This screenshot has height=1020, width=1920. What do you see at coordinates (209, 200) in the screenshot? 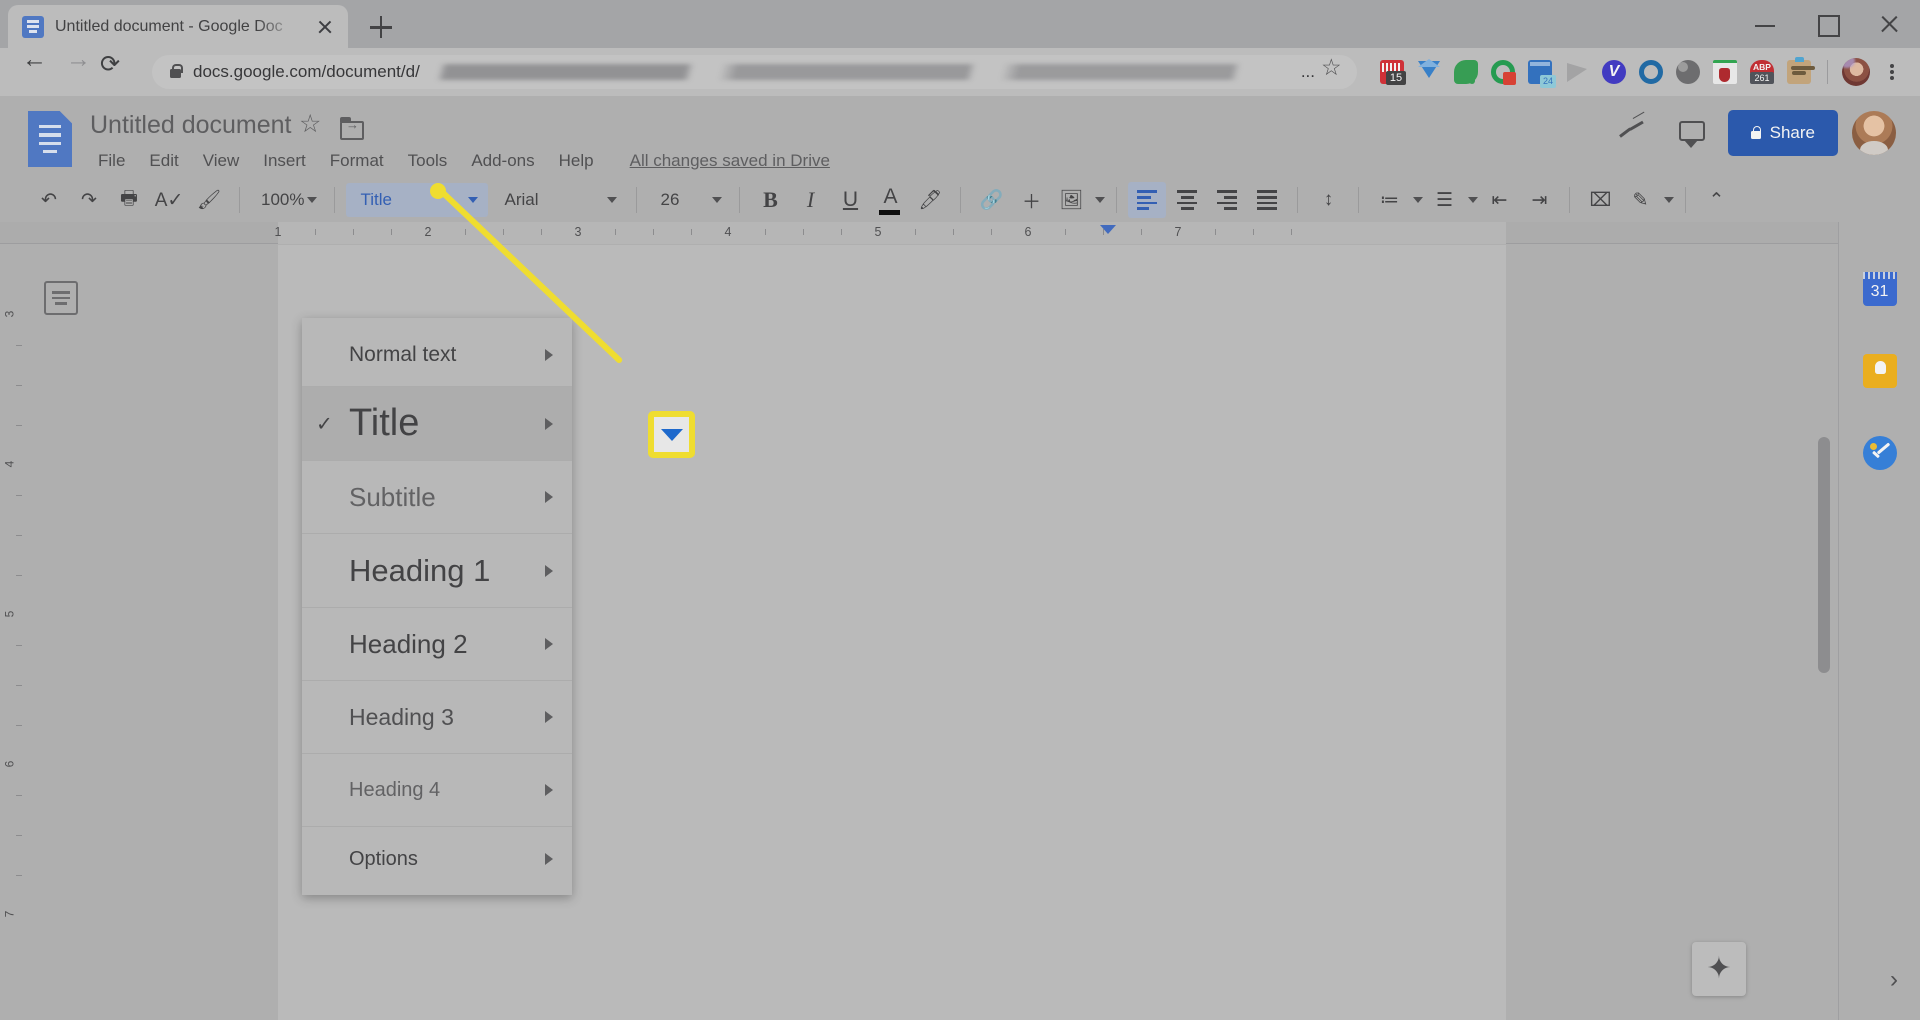
I see `paint-format-icon: 🖌` at bounding box center [209, 200].